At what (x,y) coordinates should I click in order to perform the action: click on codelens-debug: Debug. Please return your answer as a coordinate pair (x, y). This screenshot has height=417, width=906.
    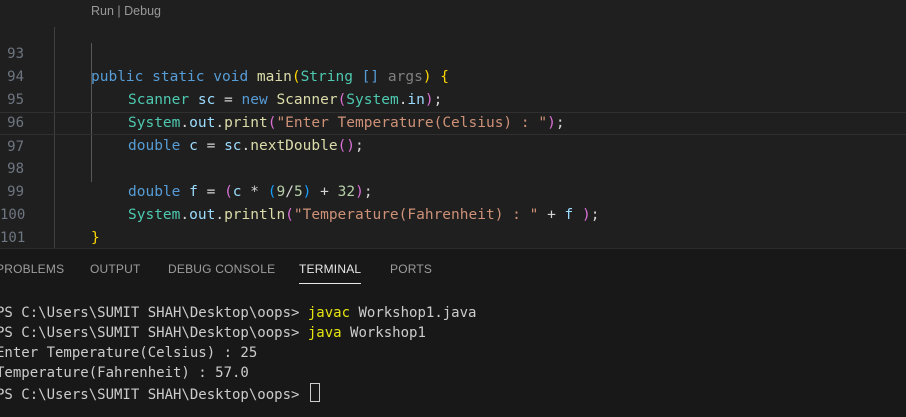
    Looking at the image, I should click on (142, 11).